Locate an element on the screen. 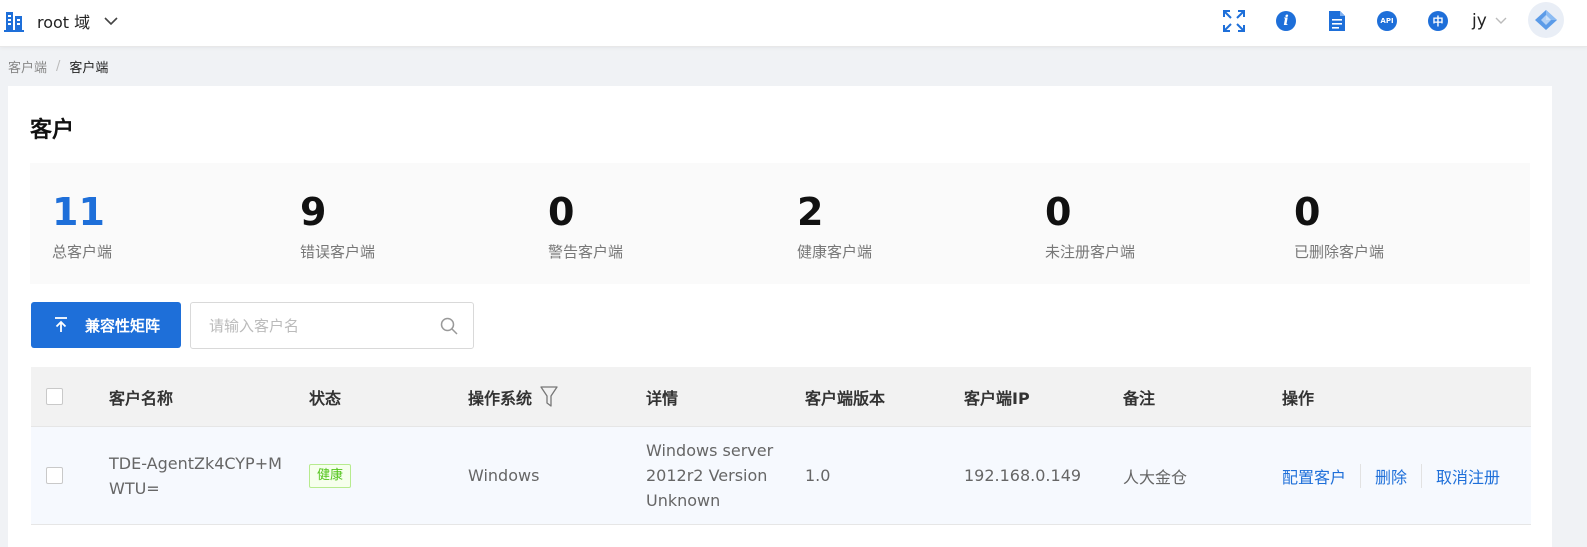 The height and width of the screenshot is (547, 1587). stat-label: 错误客户端 is located at coordinates (338, 252).